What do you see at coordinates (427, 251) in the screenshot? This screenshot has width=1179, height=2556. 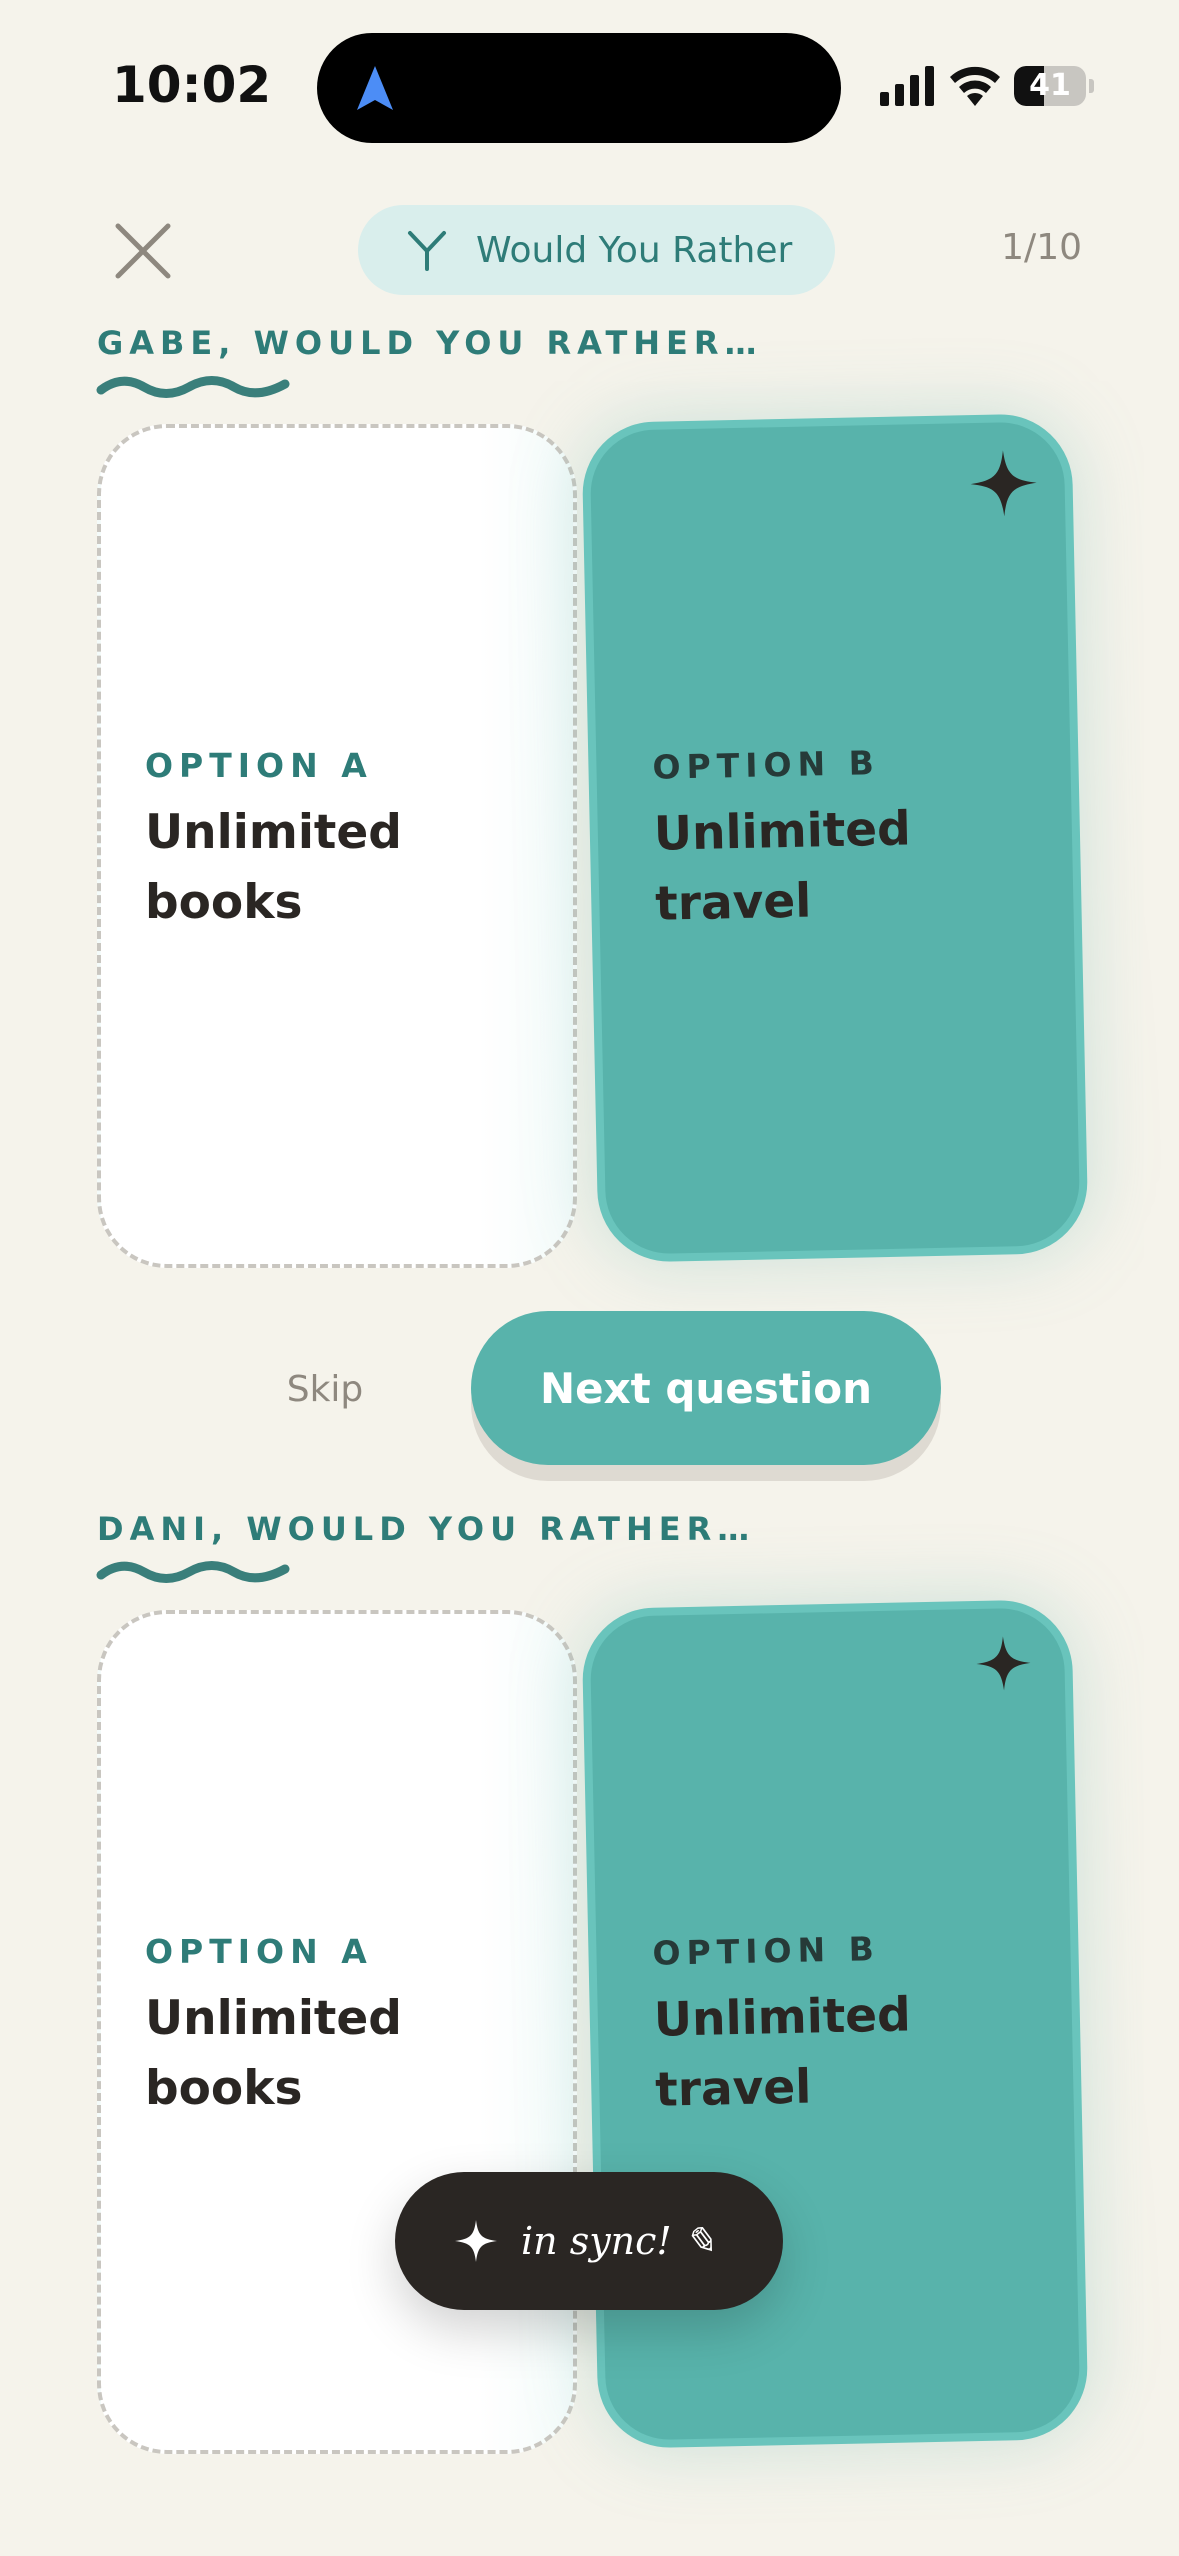 I see `y-letter-icon` at bounding box center [427, 251].